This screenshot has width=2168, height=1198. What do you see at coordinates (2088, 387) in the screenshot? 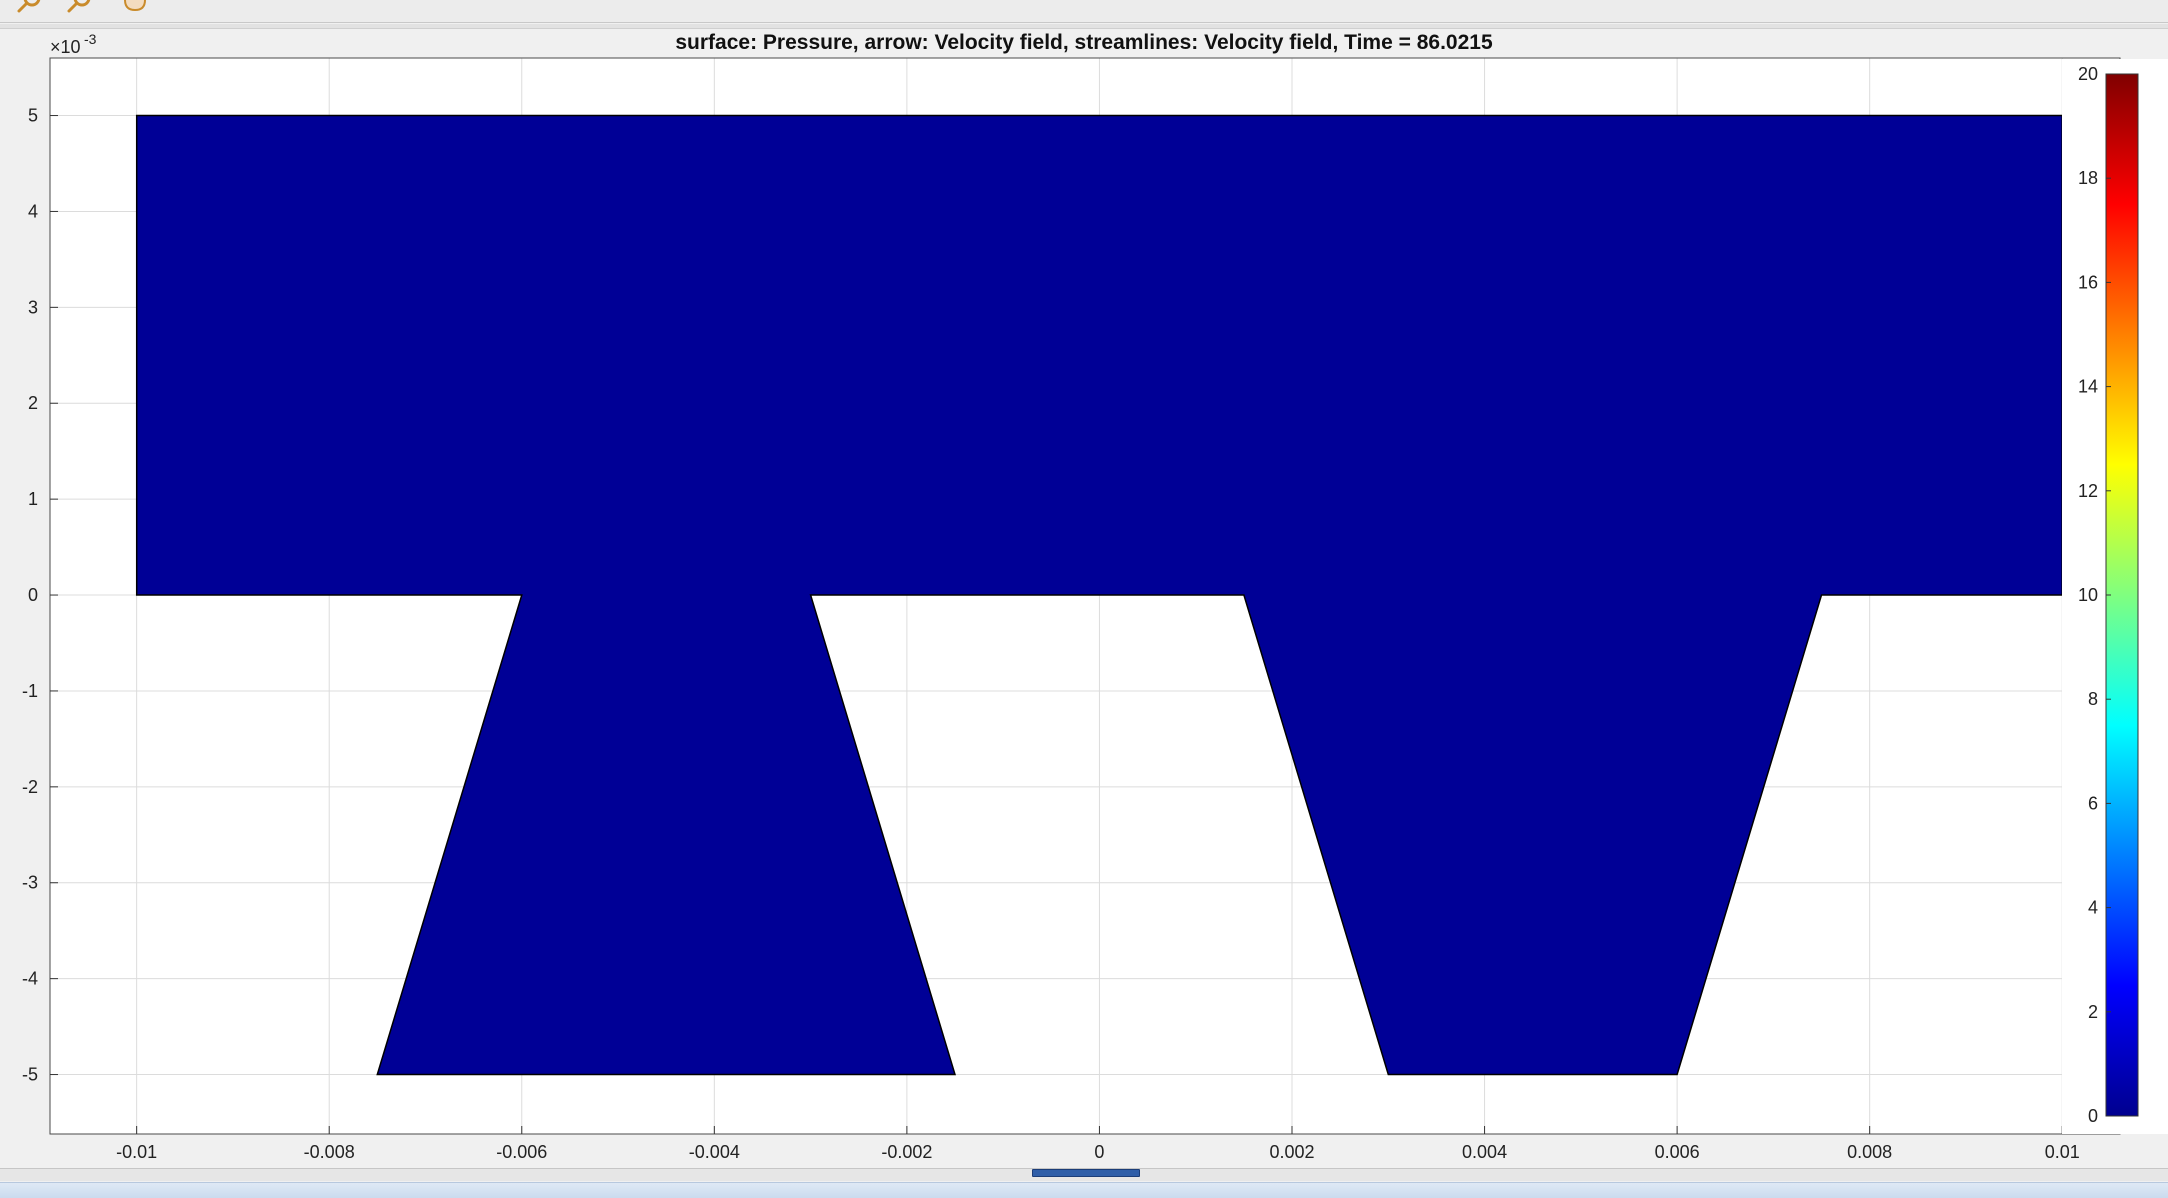
I see `colorbar-tick-label: 14` at bounding box center [2088, 387].